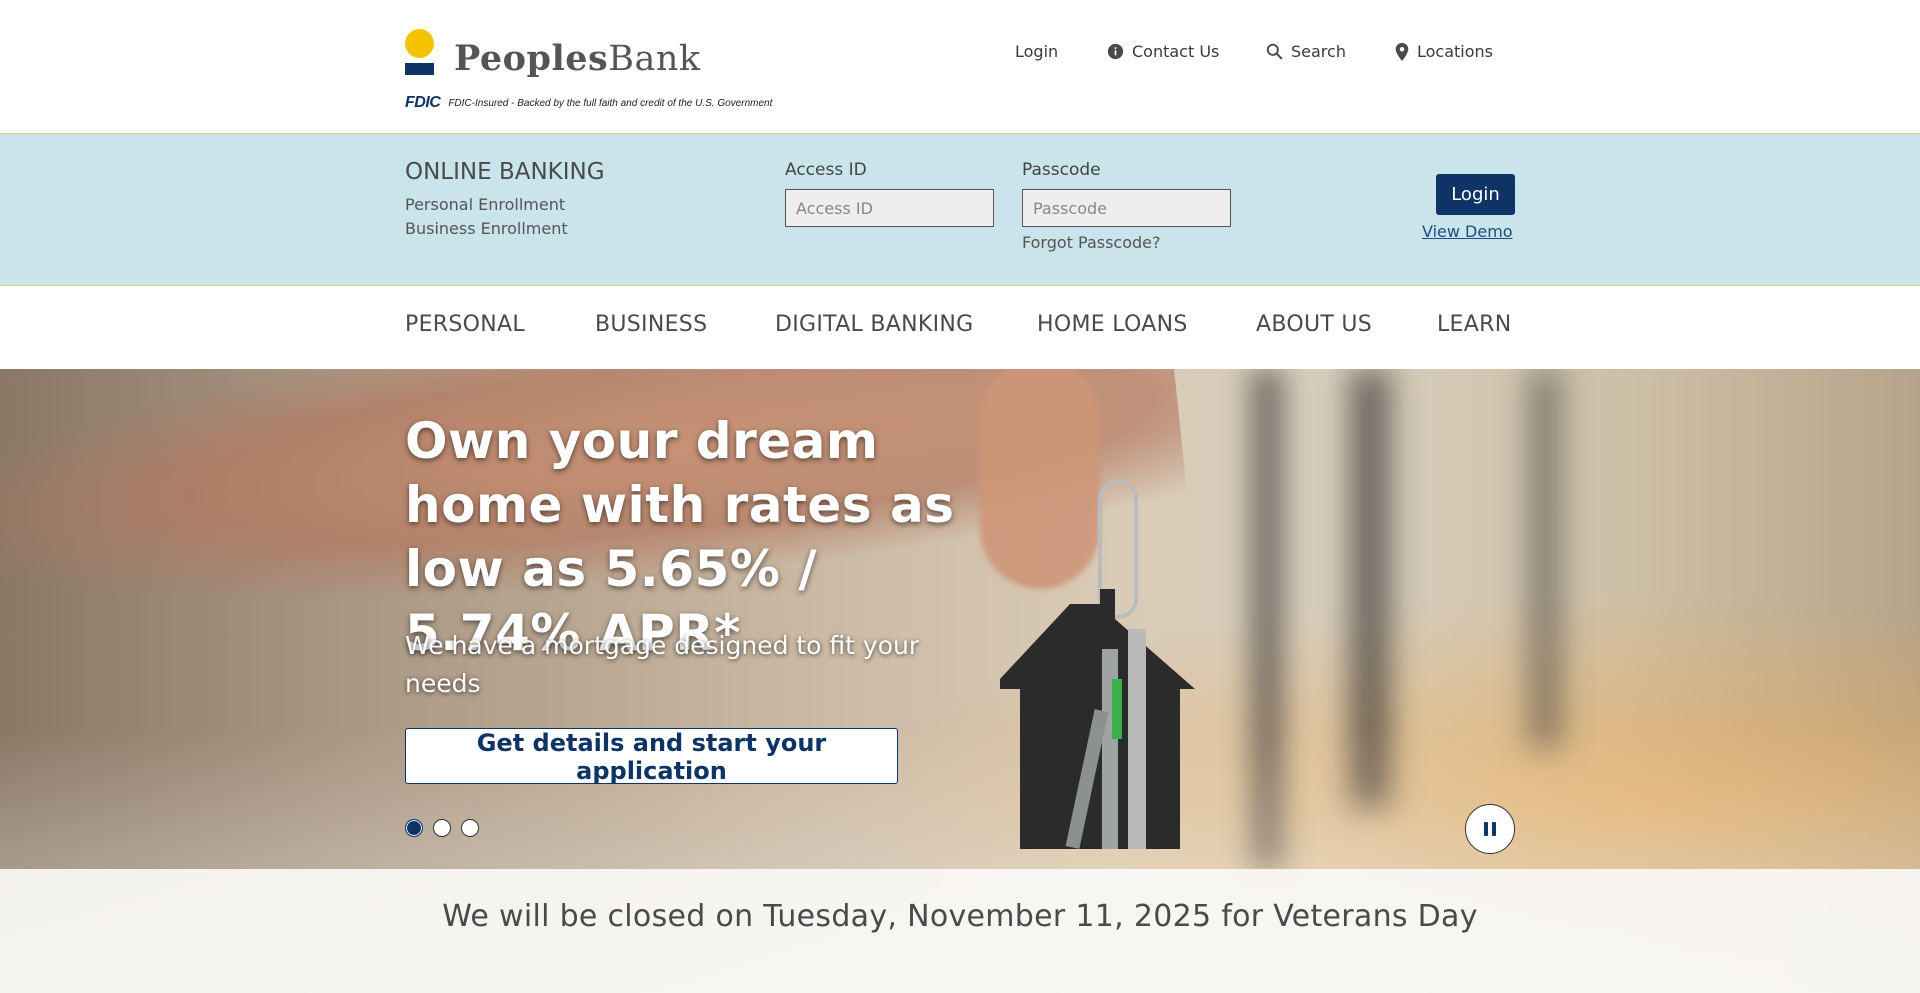  What do you see at coordinates (505, 172) in the screenshot?
I see `online-banking-title: ONLINE BANKING` at bounding box center [505, 172].